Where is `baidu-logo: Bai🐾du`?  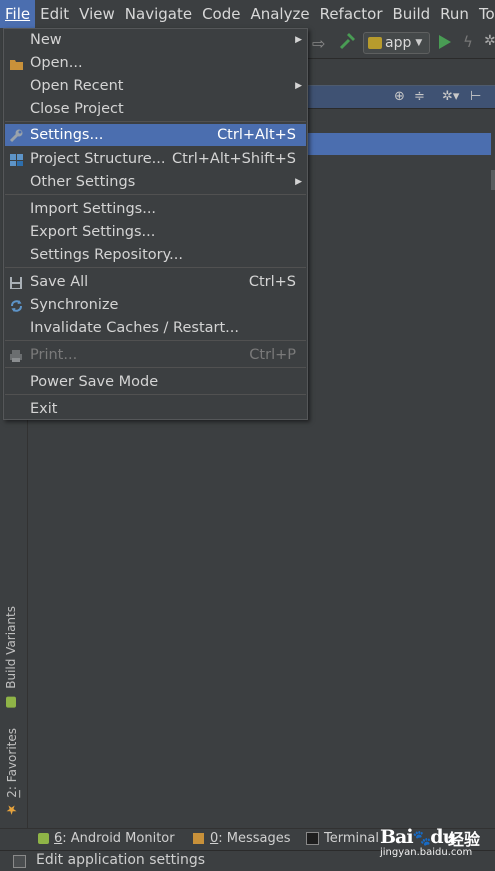 baidu-logo: Bai🐾du is located at coordinates (418, 837).